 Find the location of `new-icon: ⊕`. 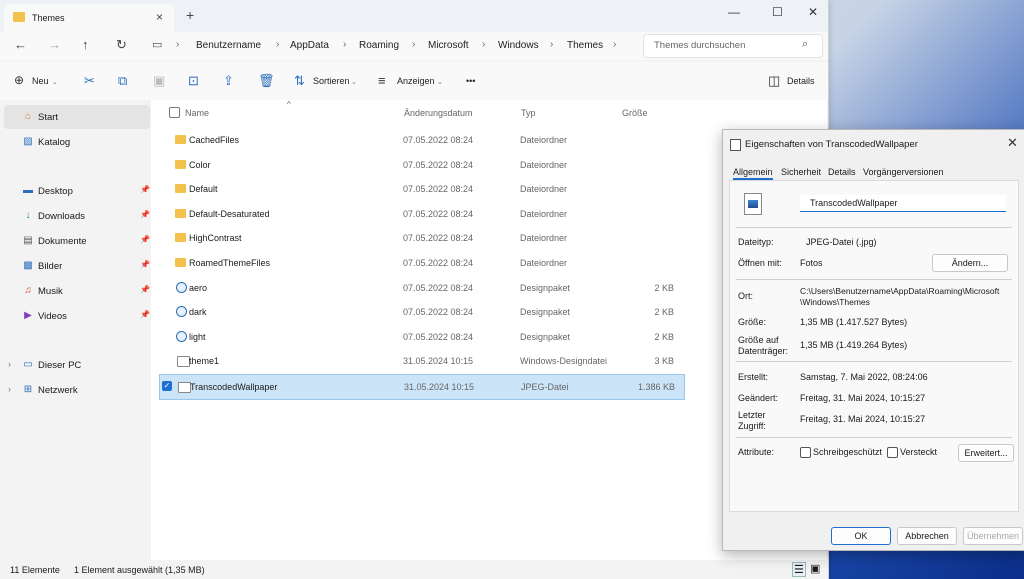

new-icon: ⊕ is located at coordinates (19, 80).